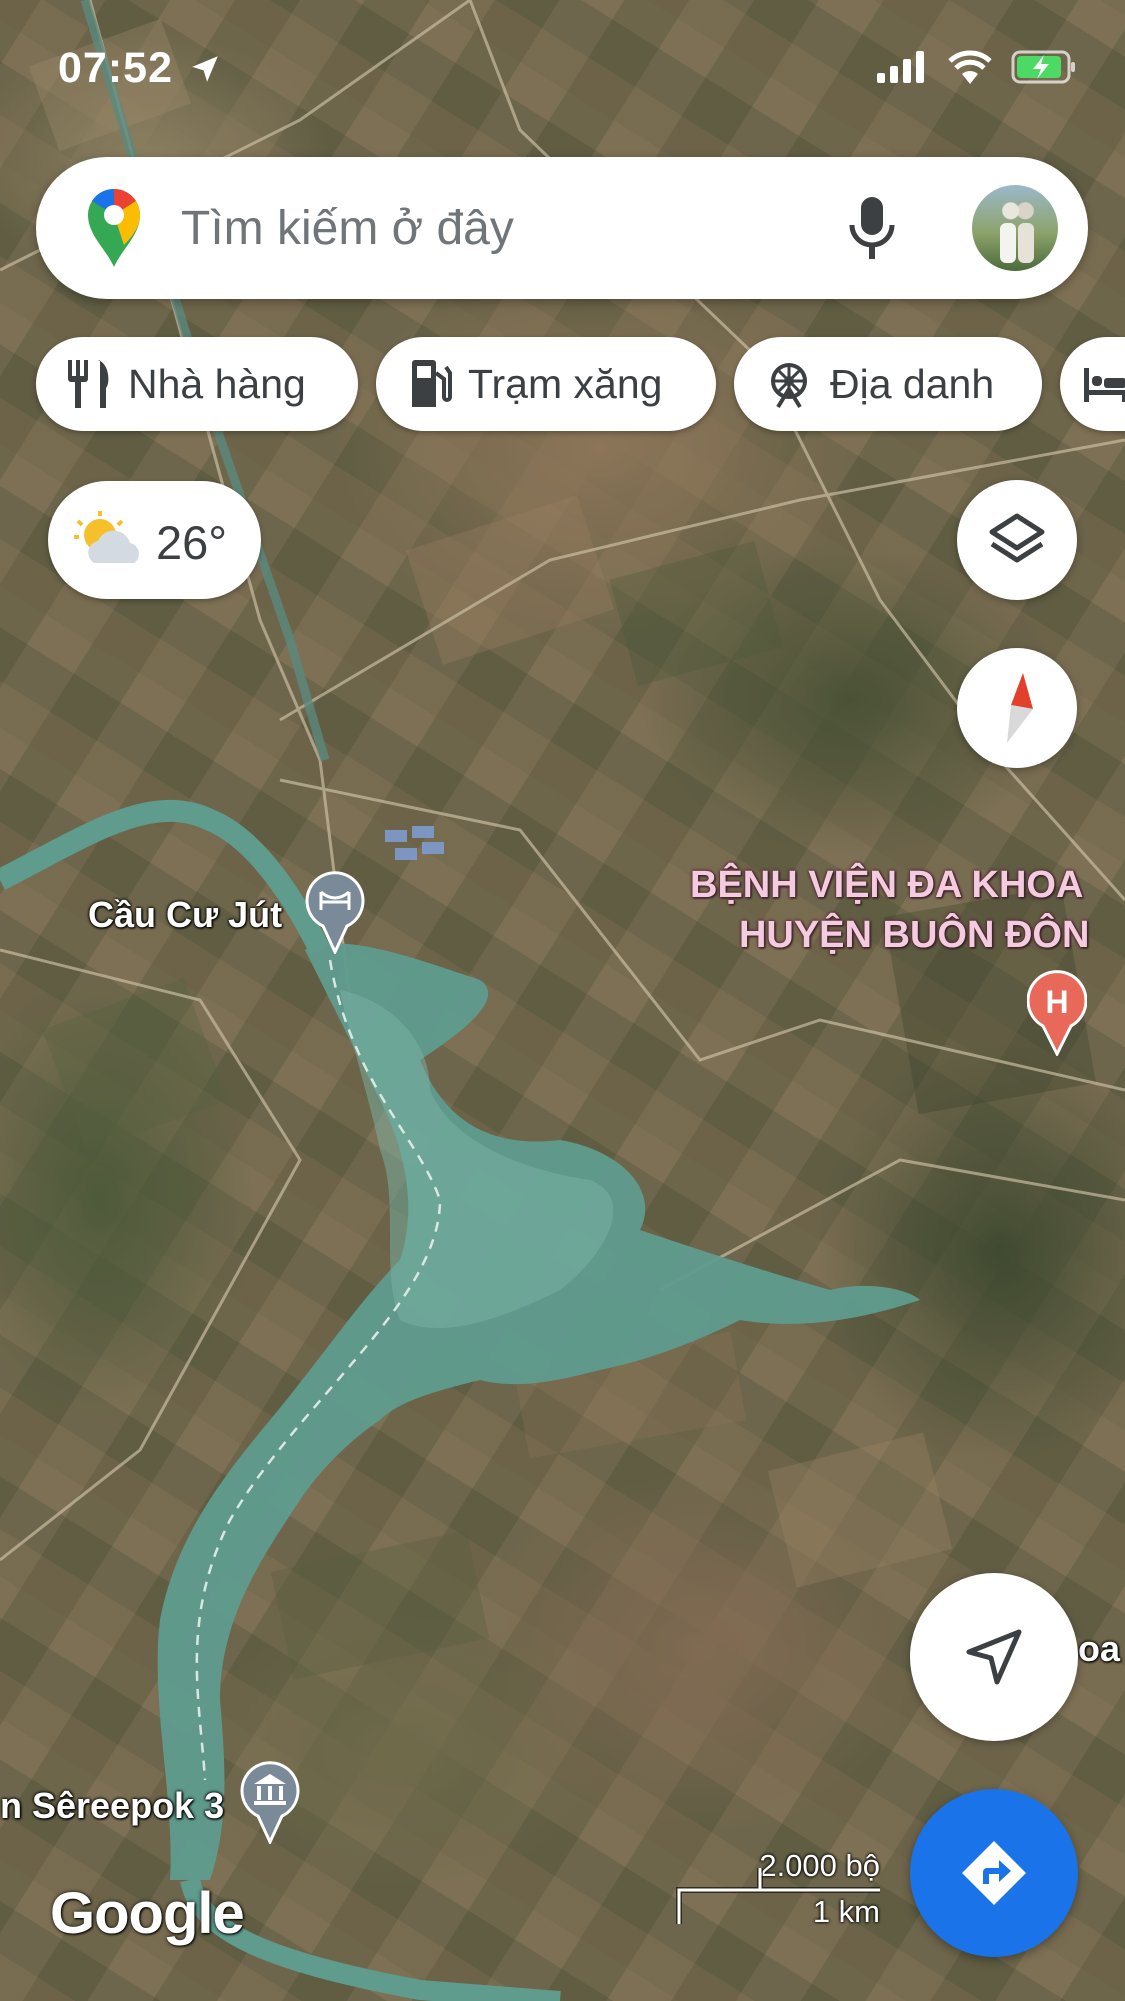 The width and height of the screenshot is (1125, 2001). I want to click on navigation-arrow-icon, so click(994, 1657).